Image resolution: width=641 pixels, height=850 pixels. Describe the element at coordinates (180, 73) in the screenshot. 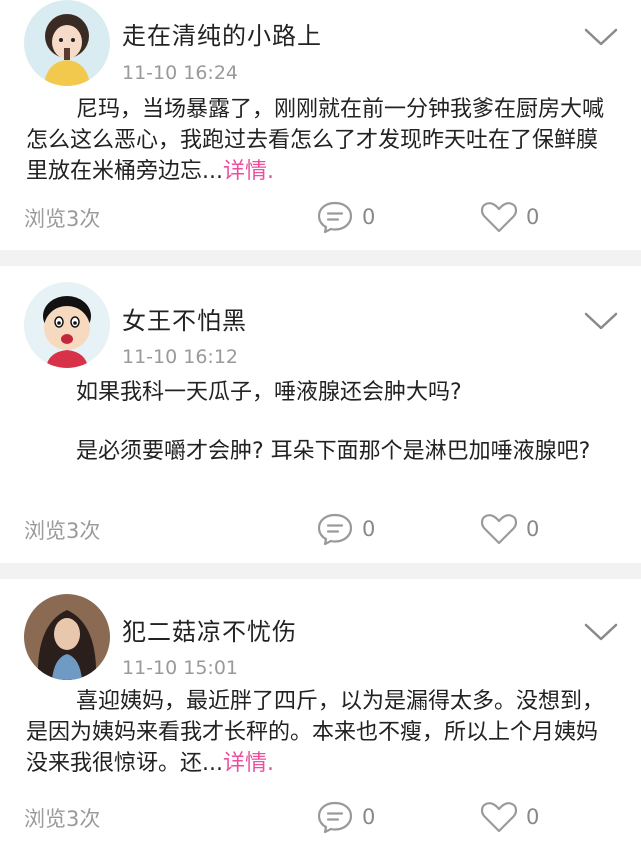

I see `timestamp: 11-10 16:24` at that location.